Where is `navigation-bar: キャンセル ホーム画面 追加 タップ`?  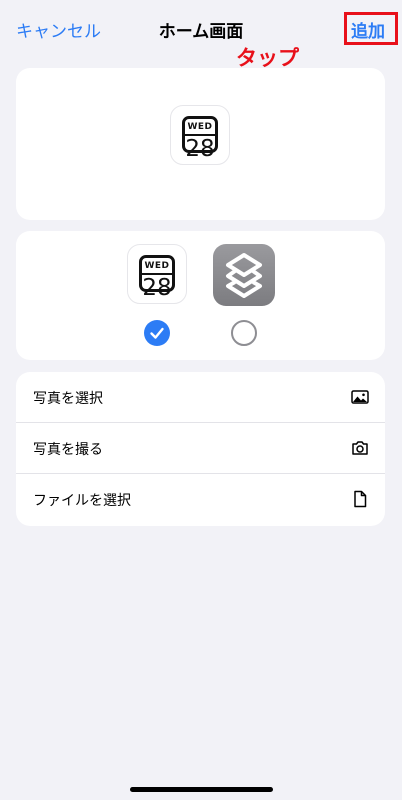 navigation-bar: キャンセル ホーム画面 追加 タップ is located at coordinates (201, 35).